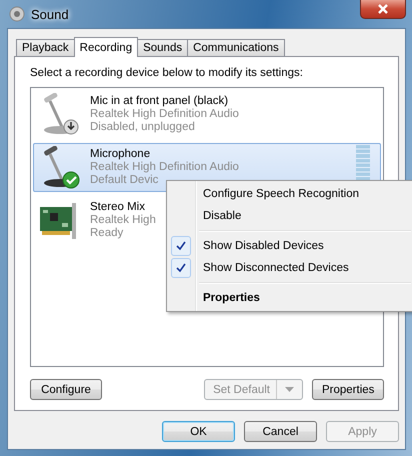 This screenshot has height=456, width=412. Describe the element at coordinates (159, 101) in the screenshot. I see `device-name: Mic in at front panel (black)` at that location.